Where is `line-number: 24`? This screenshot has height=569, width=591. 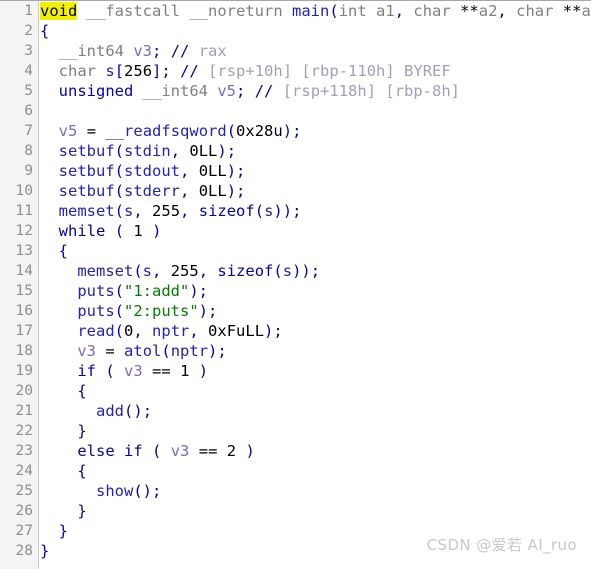
line-number: 24 is located at coordinates (24, 471).